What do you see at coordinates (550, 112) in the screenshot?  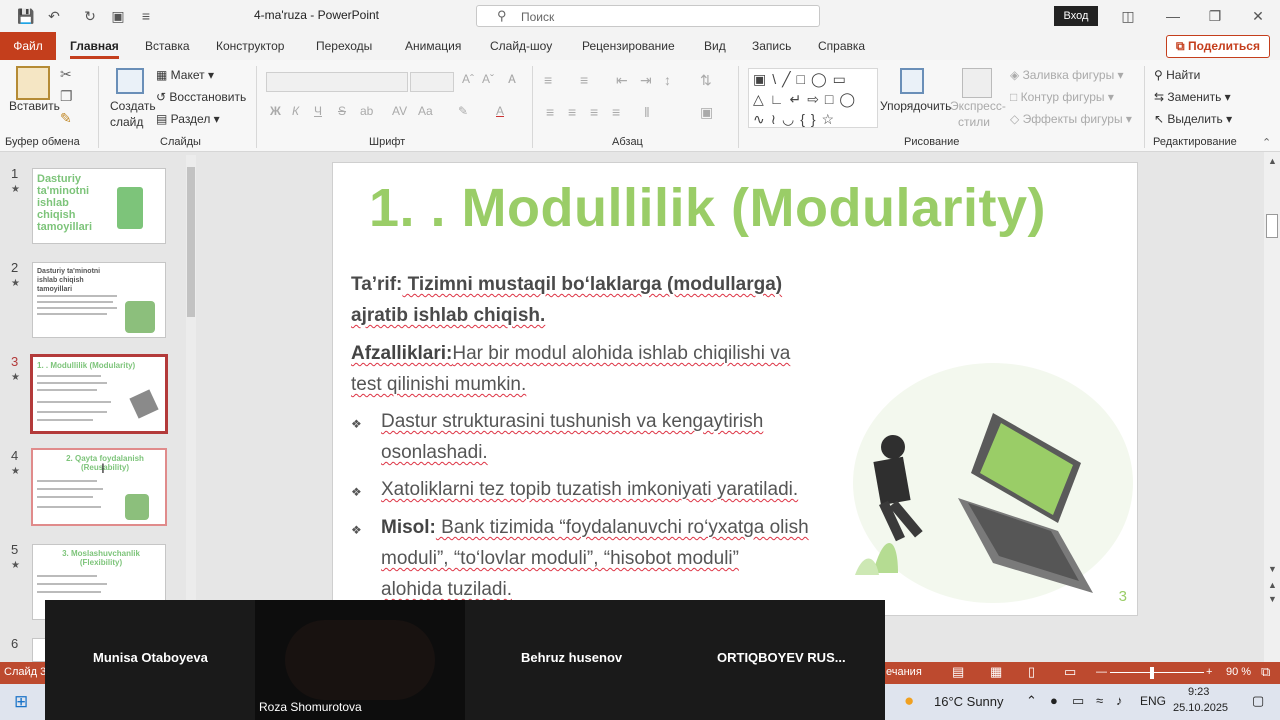 I see `align-left-icon: ≡` at bounding box center [550, 112].